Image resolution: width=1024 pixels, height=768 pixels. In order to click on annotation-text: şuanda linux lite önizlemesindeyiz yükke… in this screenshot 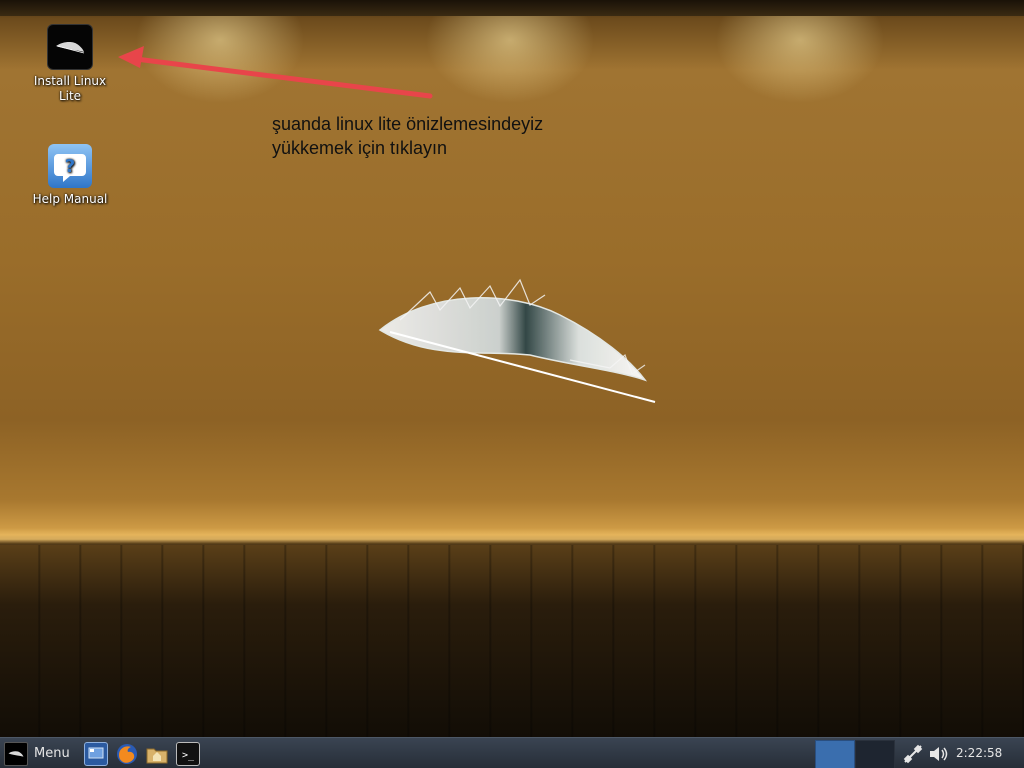, I will do `click(407, 136)`.